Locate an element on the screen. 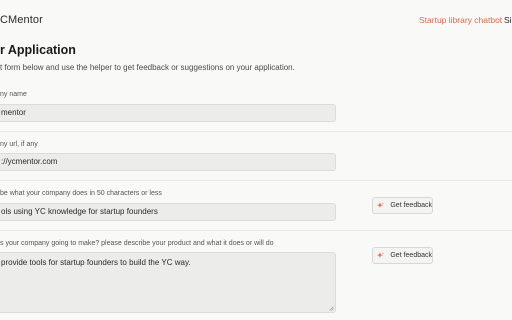 The width and height of the screenshot is (512, 320). resize-handle-icon is located at coordinates (331, 308).